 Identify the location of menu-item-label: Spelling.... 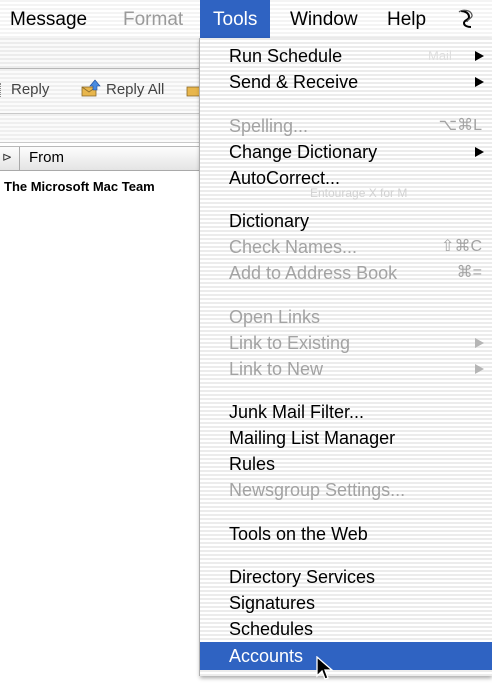
(269, 126).